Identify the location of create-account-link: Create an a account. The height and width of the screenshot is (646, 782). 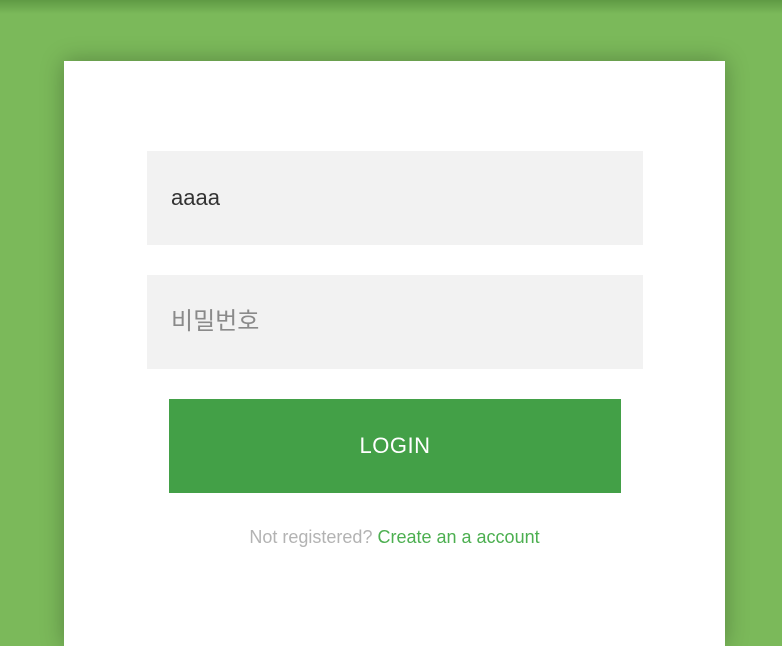
(458, 537).